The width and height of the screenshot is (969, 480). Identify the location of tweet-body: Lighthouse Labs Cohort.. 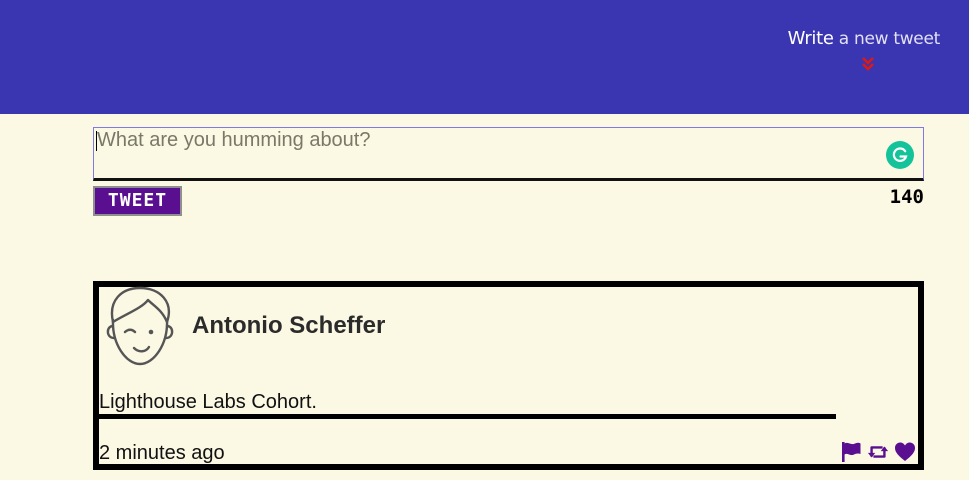
(208, 402).